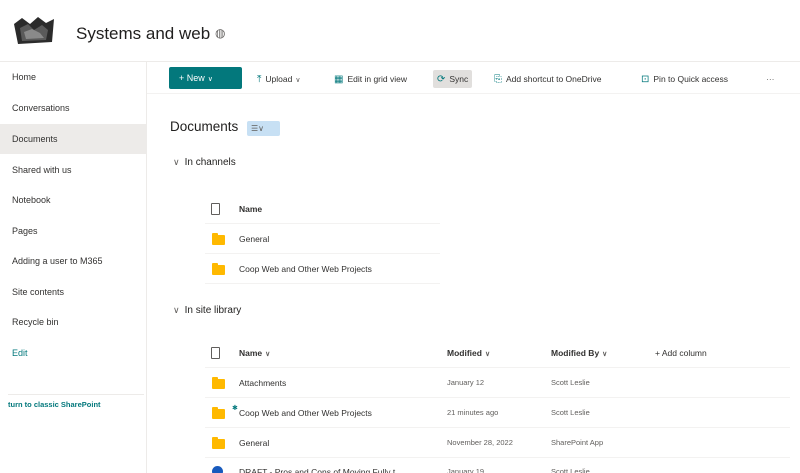 This screenshot has height=473, width=800. Describe the element at coordinates (73, 322) in the screenshot. I see `sidebar-item-recycle-bin: Recycle bin` at that location.